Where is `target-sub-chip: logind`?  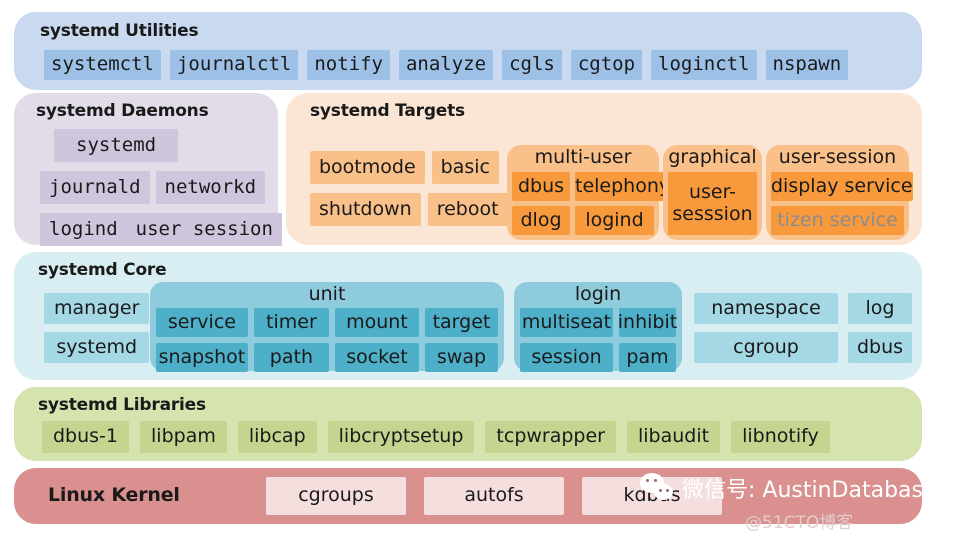 target-sub-chip: logind is located at coordinates (614, 220).